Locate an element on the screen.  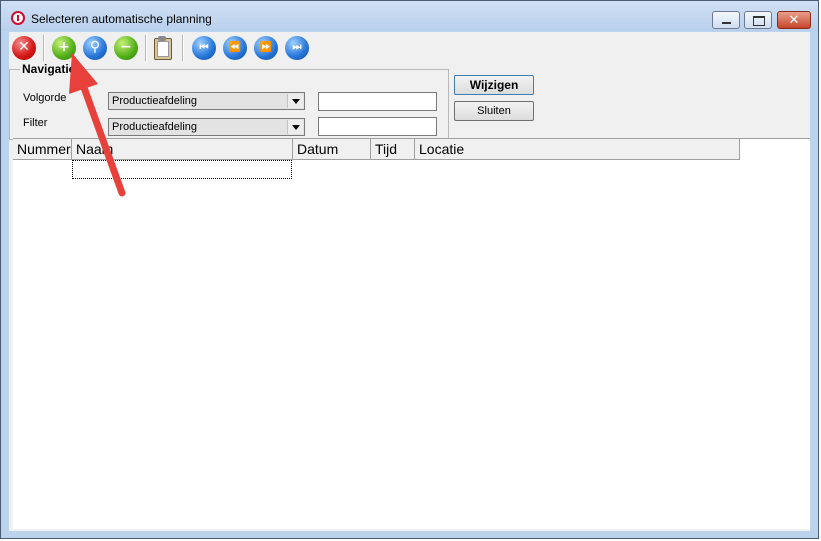
annotation-arrow-head is located at coordinates (83, 73).